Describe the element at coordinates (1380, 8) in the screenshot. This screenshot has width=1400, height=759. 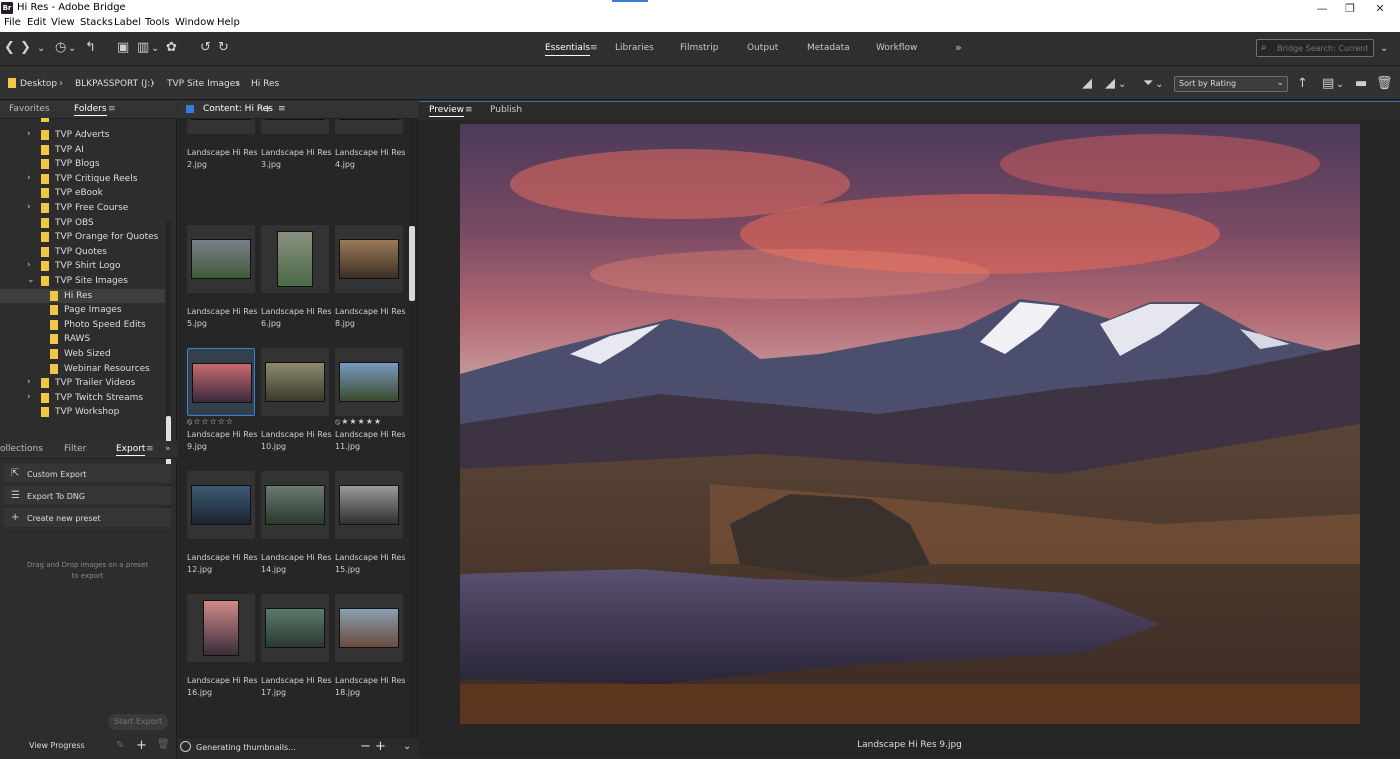
I see `close-button: ✕` at that location.